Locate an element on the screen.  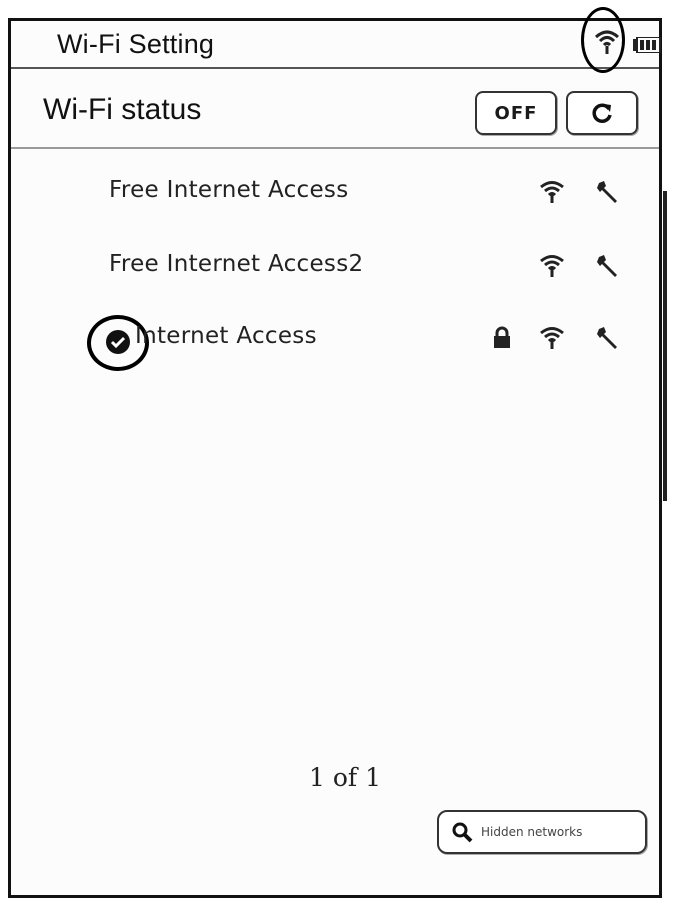
network-item: Free Internet Access2 is located at coordinates (335, 267).